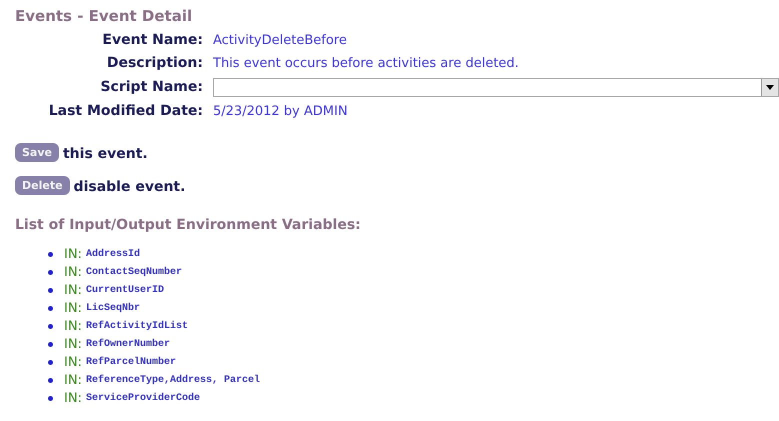 This screenshot has width=779, height=421. Describe the element at coordinates (113, 308) in the screenshot. I see `variable-name: LicSeqNbr` at that location.